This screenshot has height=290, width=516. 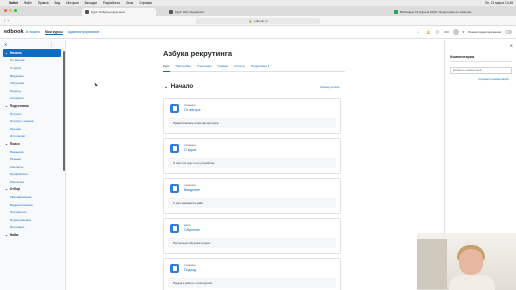 I want to click on user-avatar, so click(x=455, y=32).